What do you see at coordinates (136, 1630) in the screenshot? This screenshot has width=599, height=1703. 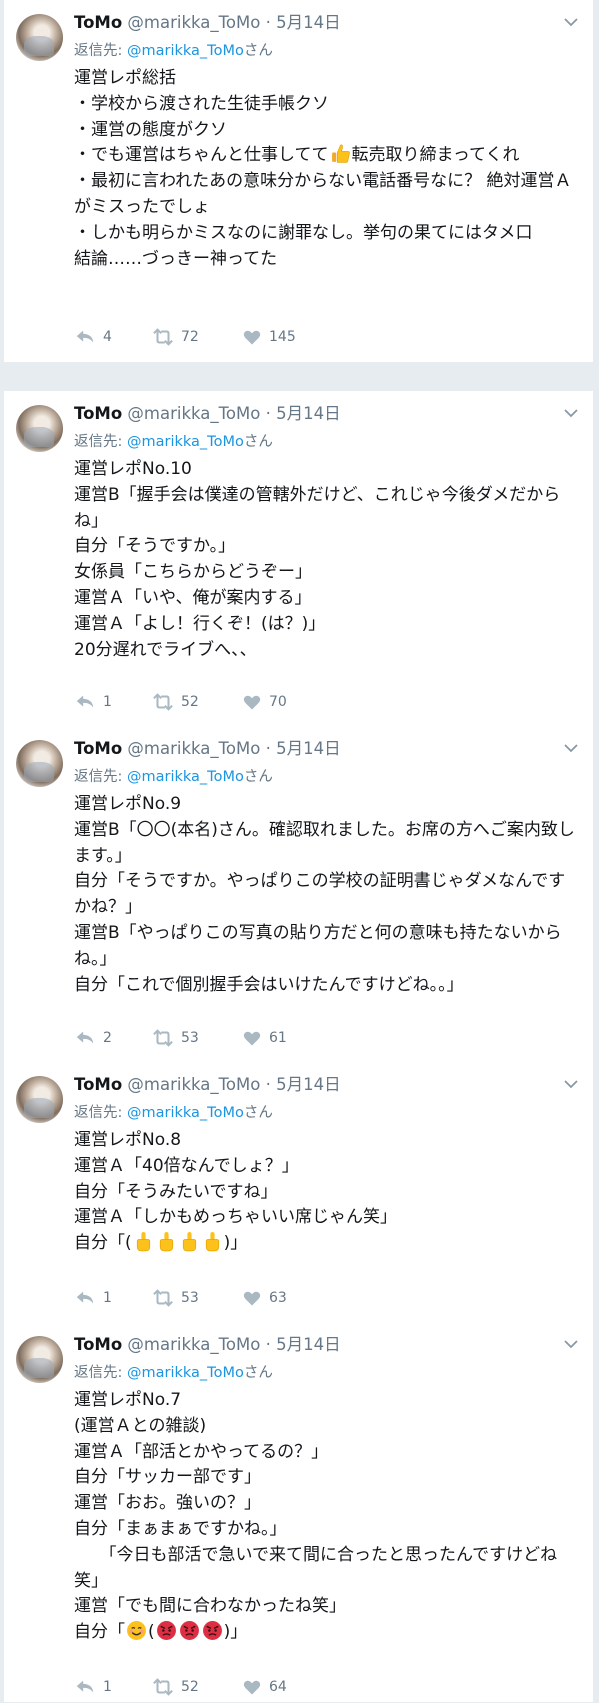 I see `smiling-face-emoji` at bounding box center [136, 1630].